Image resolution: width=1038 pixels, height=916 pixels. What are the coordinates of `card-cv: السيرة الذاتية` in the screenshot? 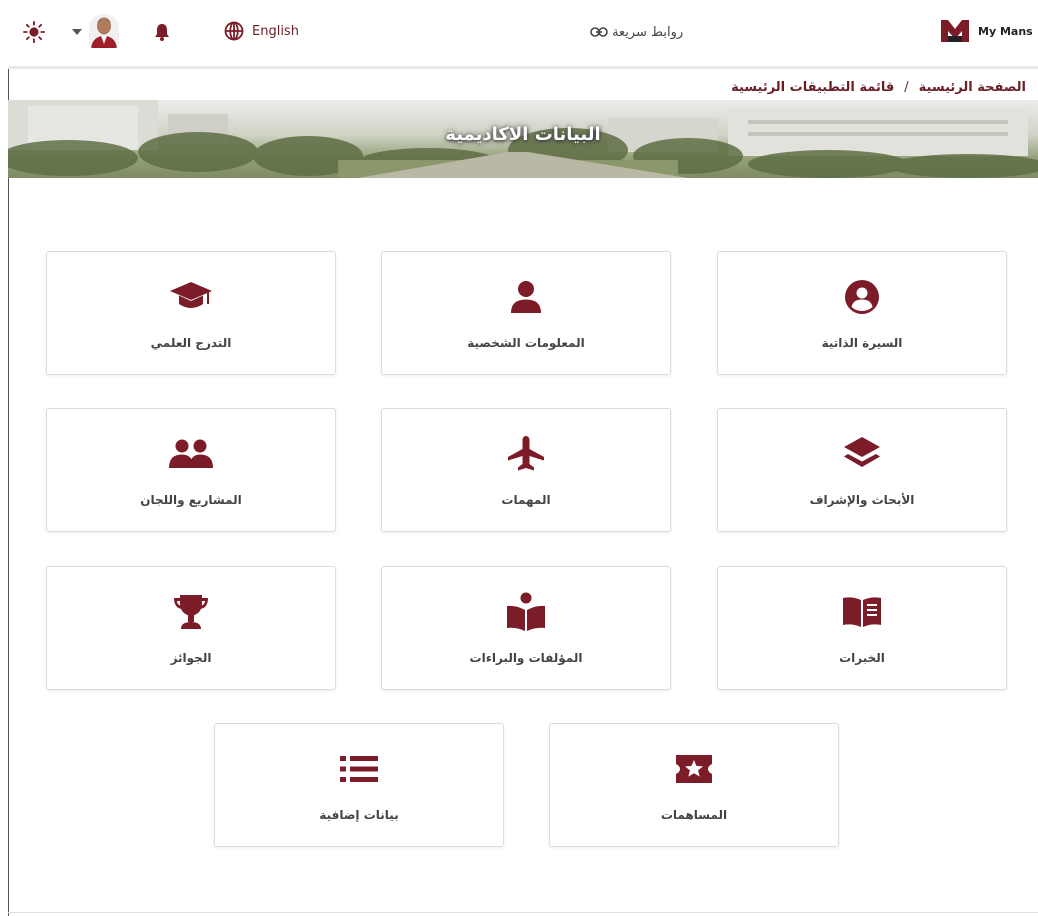 It's located at (862, 313).